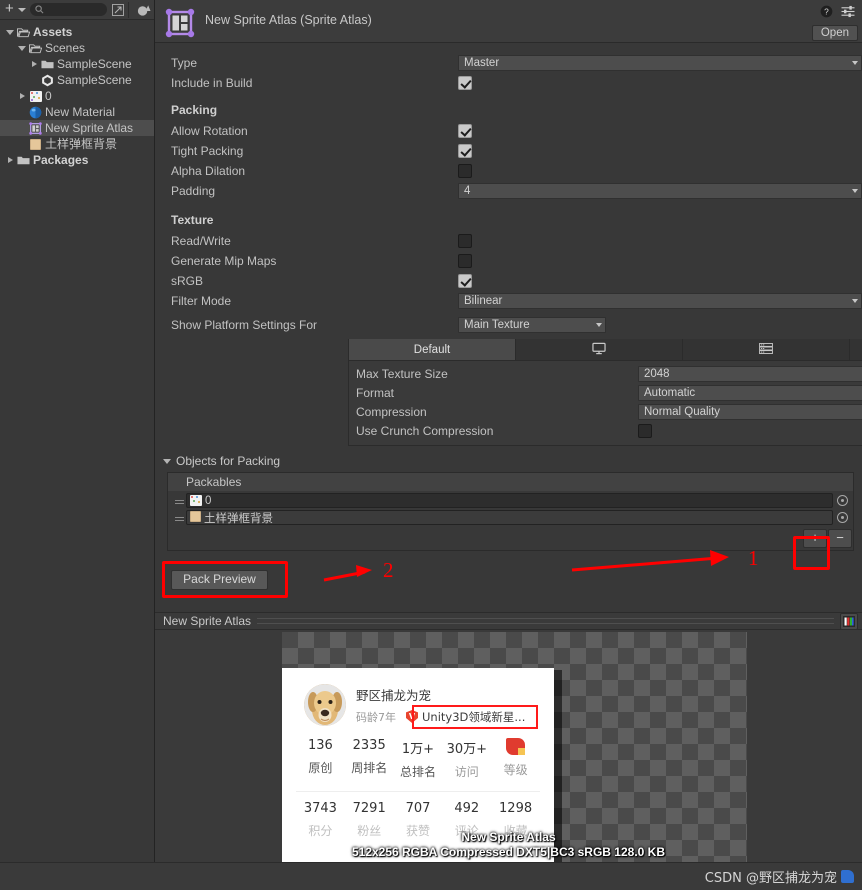 This screenshot has width=862, height=890. Describe the element at coordinates (320, 820) in the screenshot. I see `stat-item: 3743 积分` at that location.